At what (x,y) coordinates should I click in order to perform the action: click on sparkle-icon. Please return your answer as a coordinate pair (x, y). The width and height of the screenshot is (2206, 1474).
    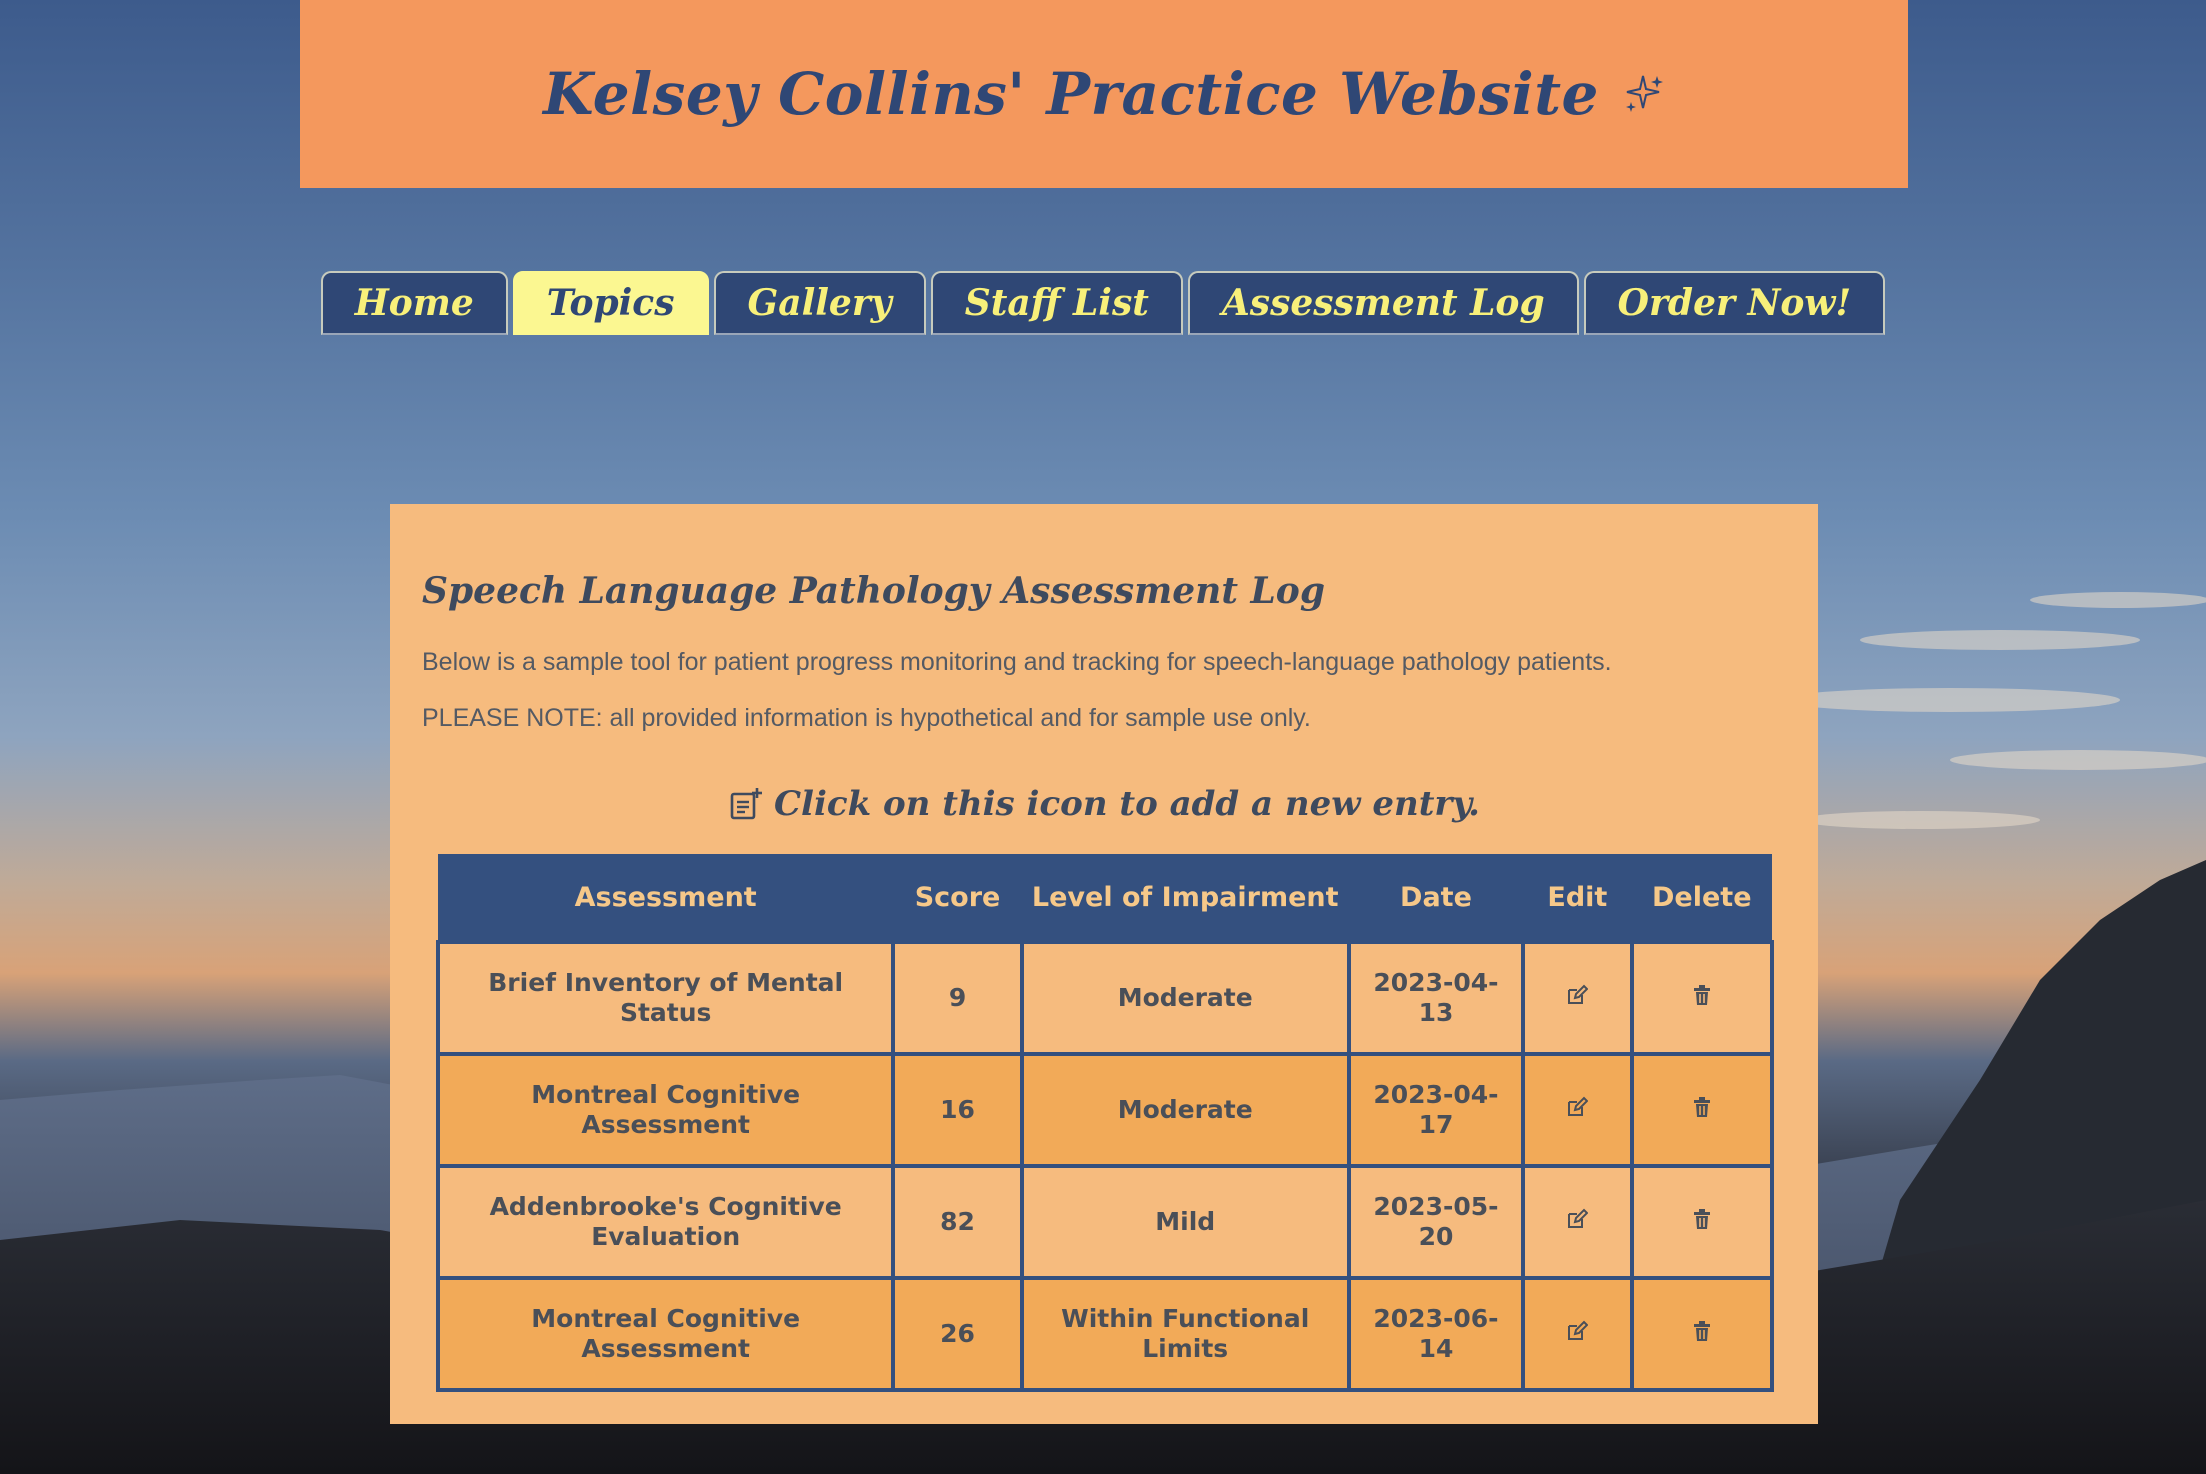
    Looking at the image, I should click on (1644, 93).